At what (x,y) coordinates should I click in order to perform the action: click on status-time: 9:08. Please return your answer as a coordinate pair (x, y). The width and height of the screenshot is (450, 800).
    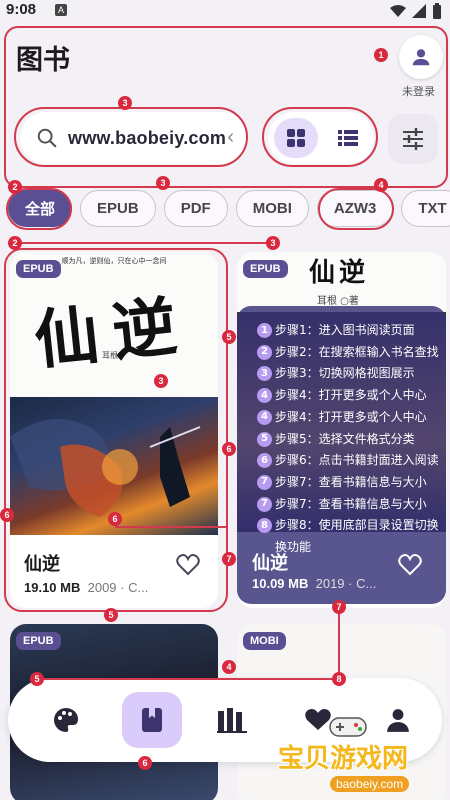
    Looking at the image, I should click on (21, 9).